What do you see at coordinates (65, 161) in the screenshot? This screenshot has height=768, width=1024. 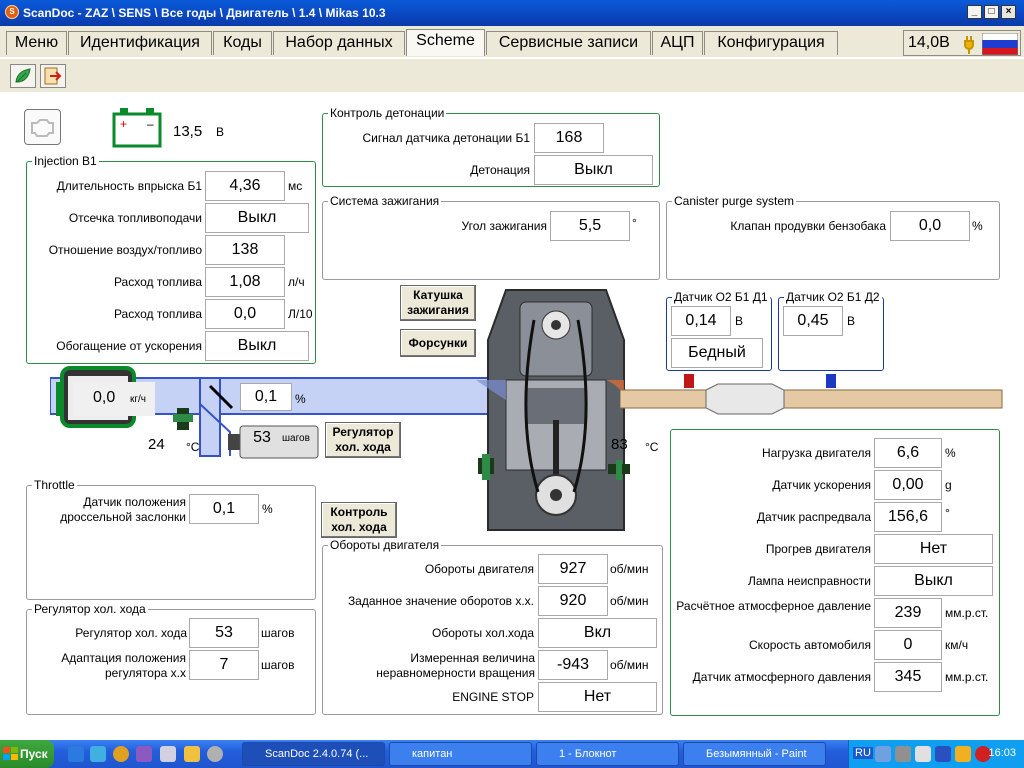 I see `injection-title: Injection B1` at bounding box center [65, 161].